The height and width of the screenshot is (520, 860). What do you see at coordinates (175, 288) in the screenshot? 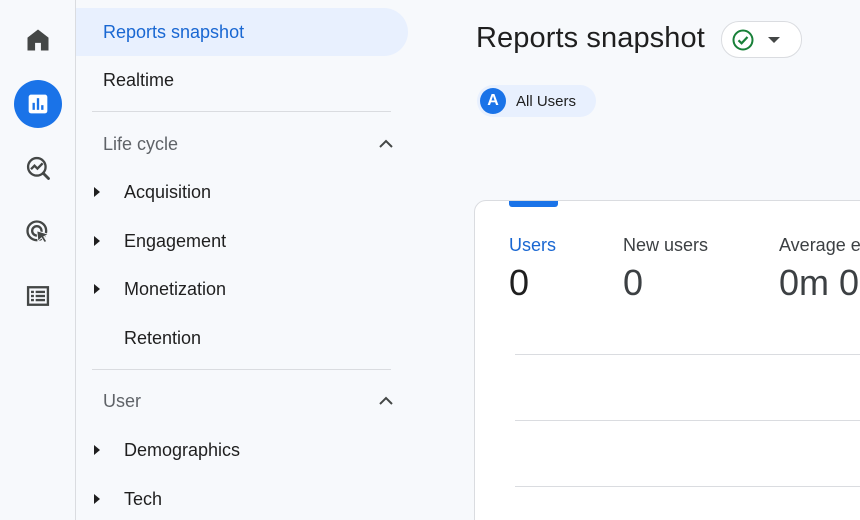
I see `nav-item-label: Monetization` at bounding box center [175, 288].